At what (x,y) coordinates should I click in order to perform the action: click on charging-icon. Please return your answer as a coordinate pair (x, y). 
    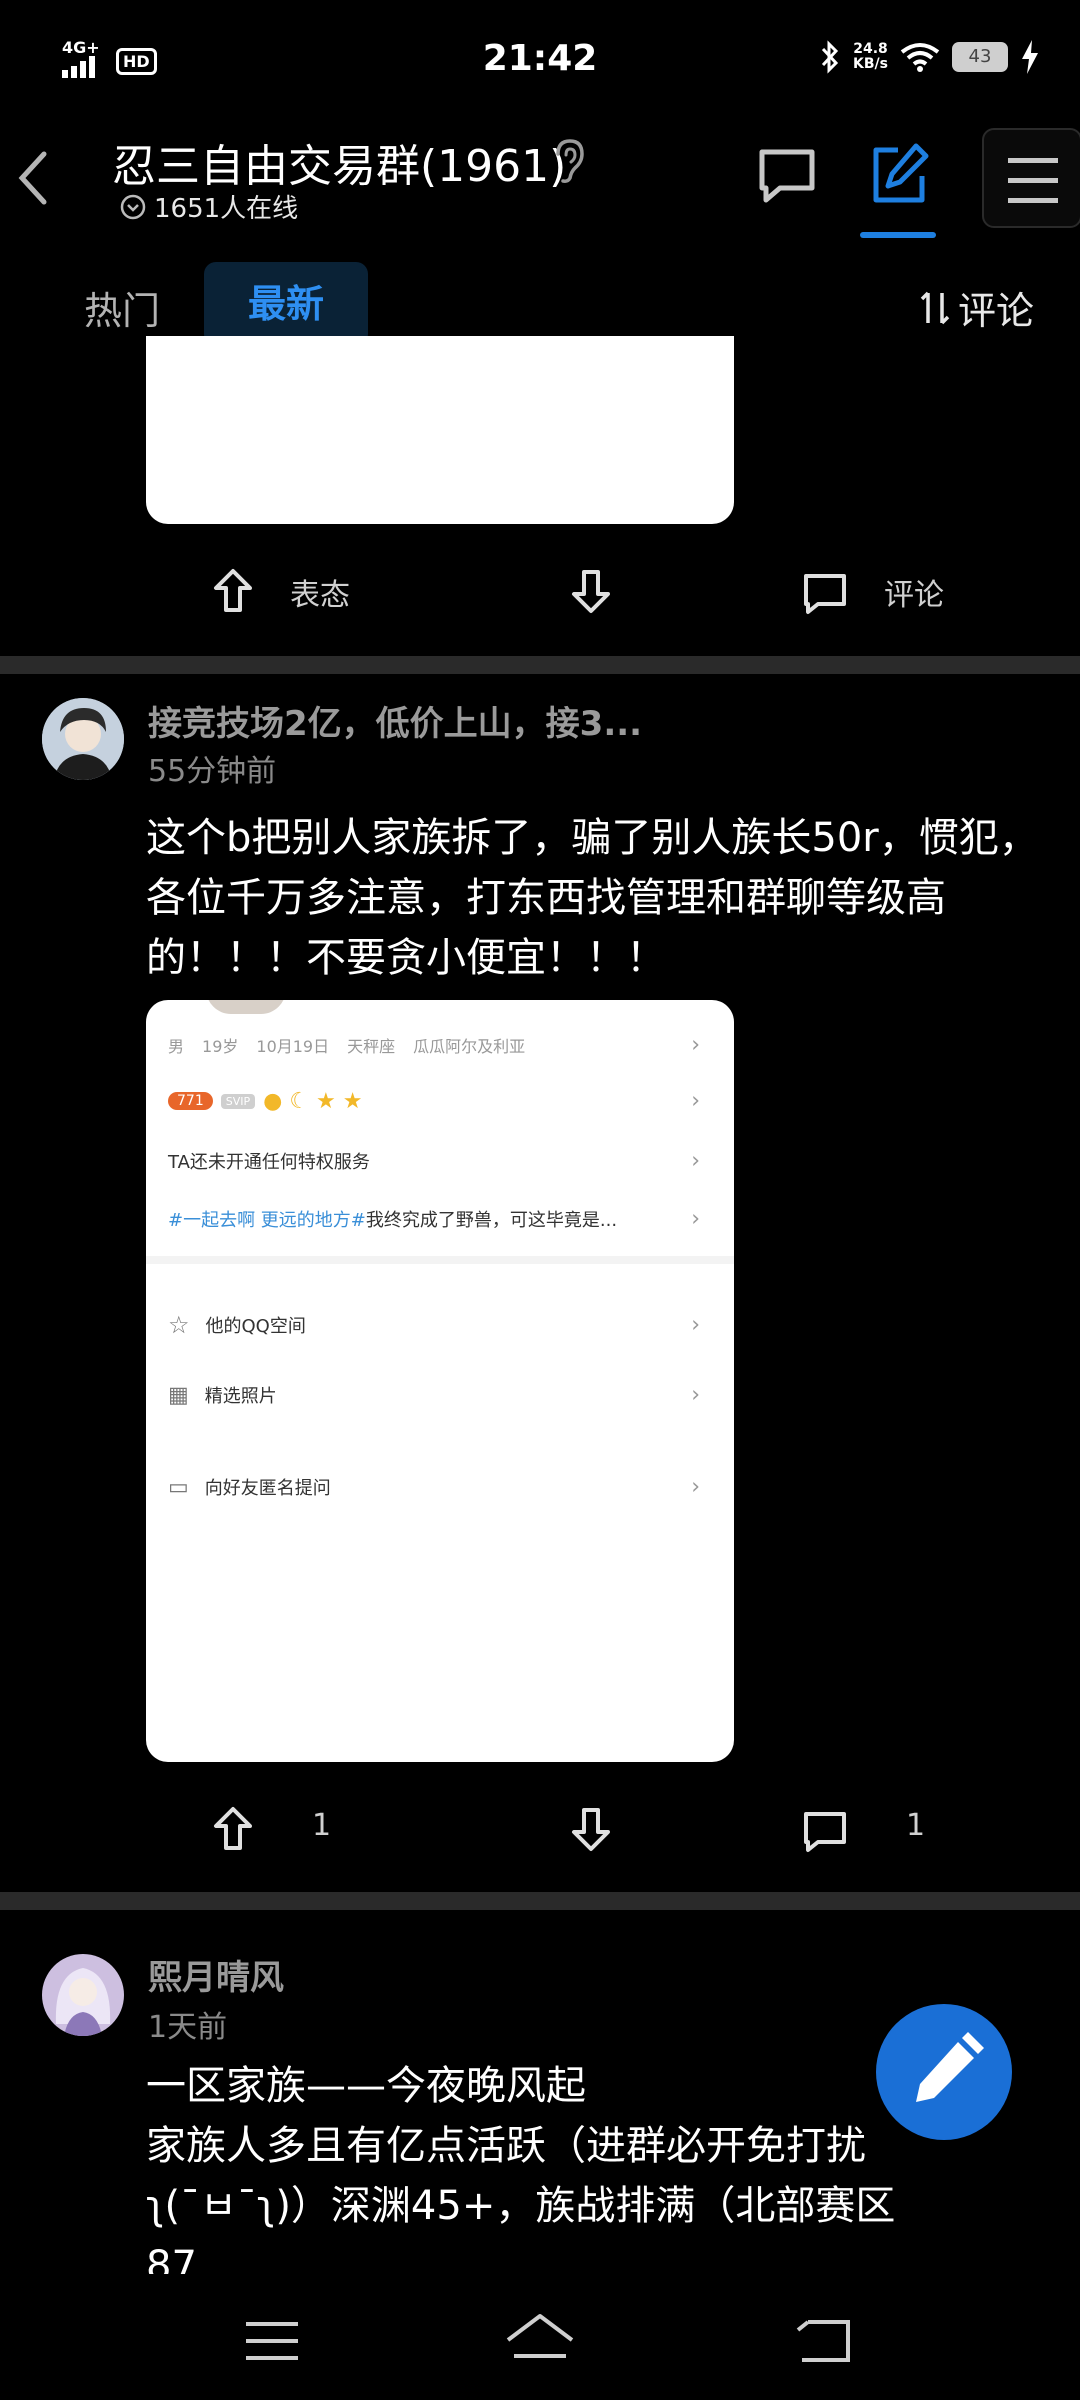
    Looking at the image, I should click on (1030, 57).